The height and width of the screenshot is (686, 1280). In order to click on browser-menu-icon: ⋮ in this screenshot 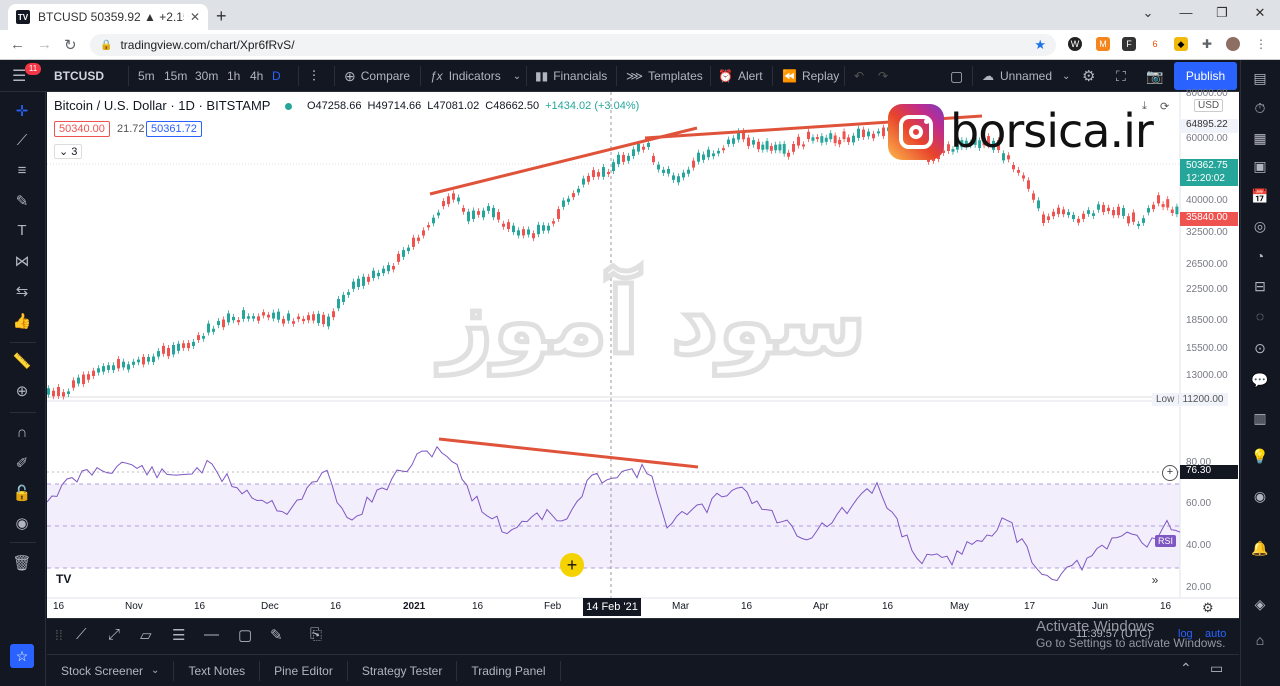, I will do `click(1261, 44)`.